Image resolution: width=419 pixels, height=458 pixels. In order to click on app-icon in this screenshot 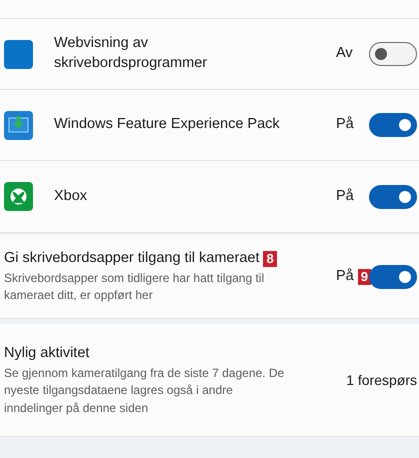, I will do `click(18, 54)`.